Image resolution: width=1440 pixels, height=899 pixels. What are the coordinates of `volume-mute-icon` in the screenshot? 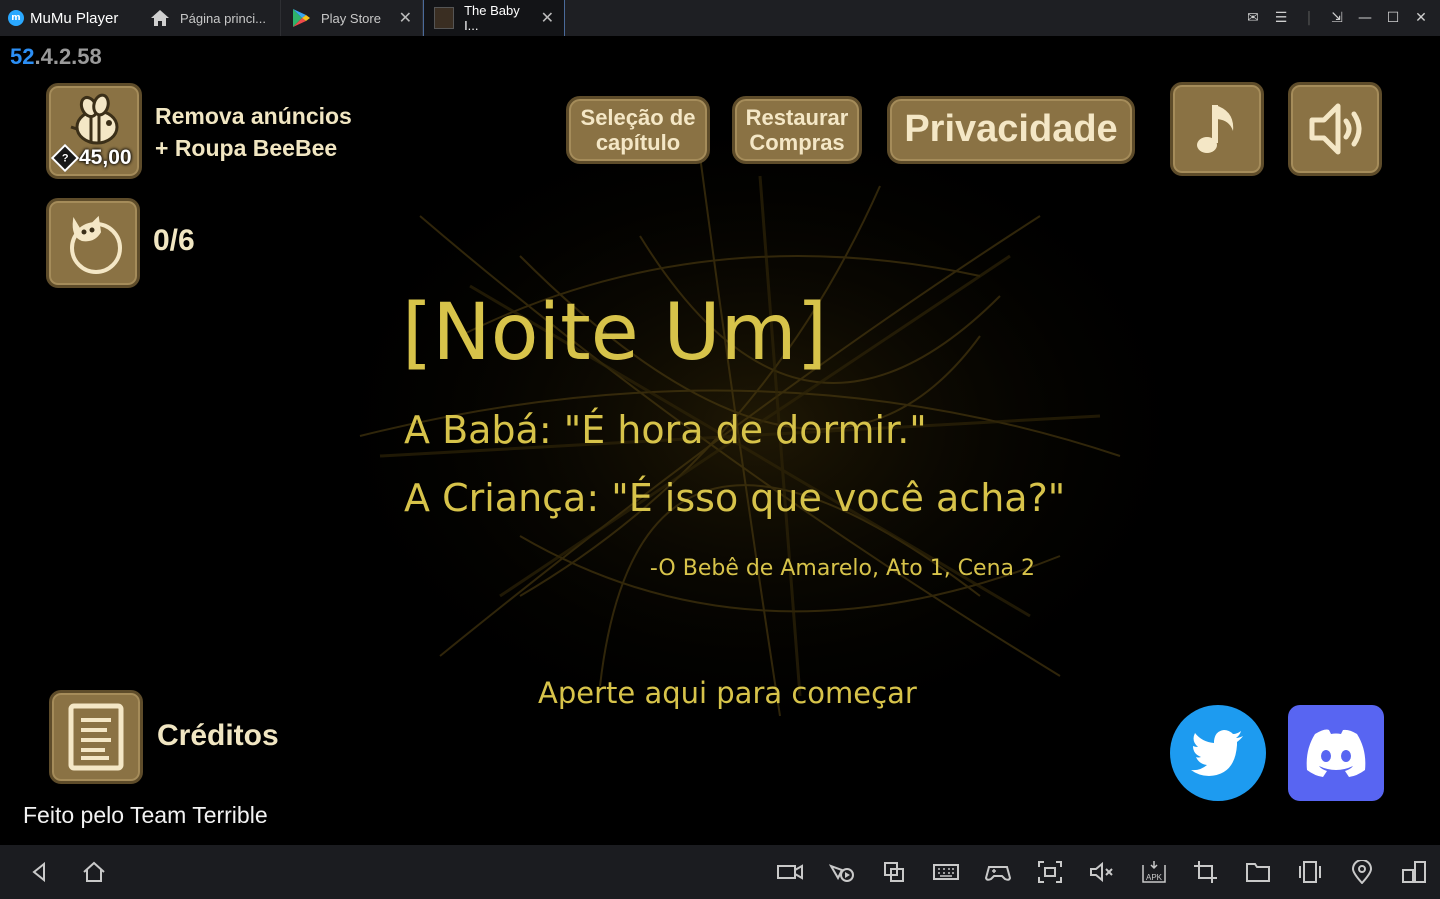 It's located at (1102, 872).